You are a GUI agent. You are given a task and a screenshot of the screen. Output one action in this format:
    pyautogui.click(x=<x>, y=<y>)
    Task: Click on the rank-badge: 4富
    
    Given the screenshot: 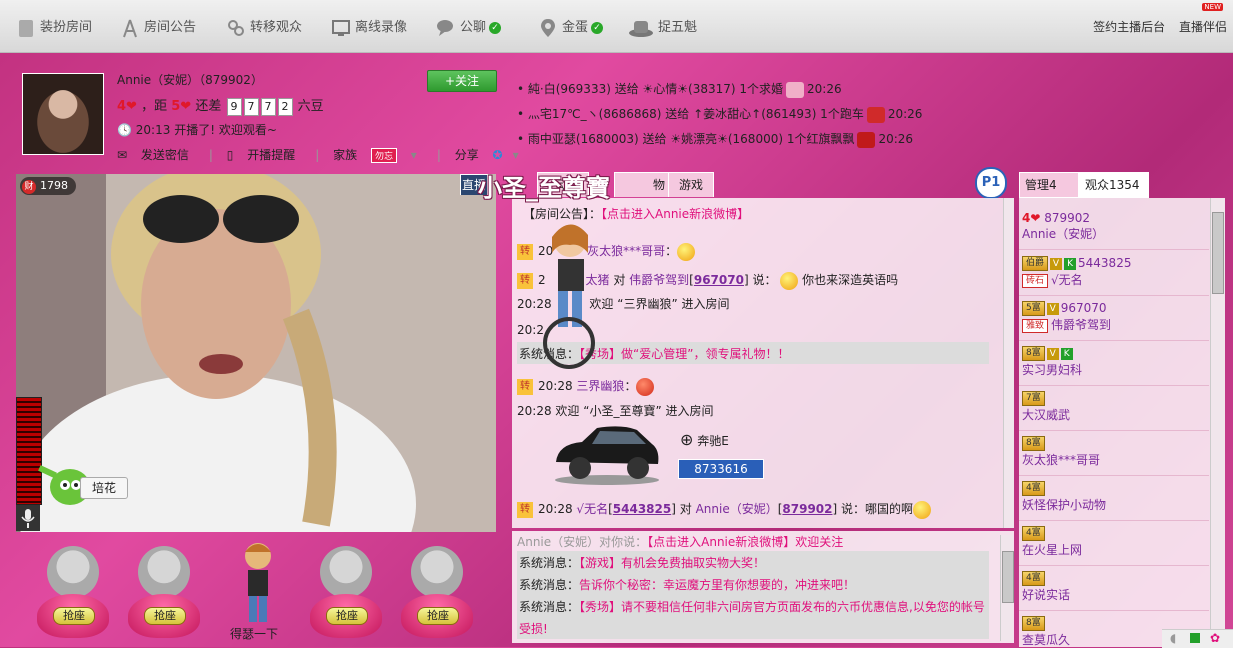 What is the action you would take?
    pyautogui.click(x=1033, y=533)
    